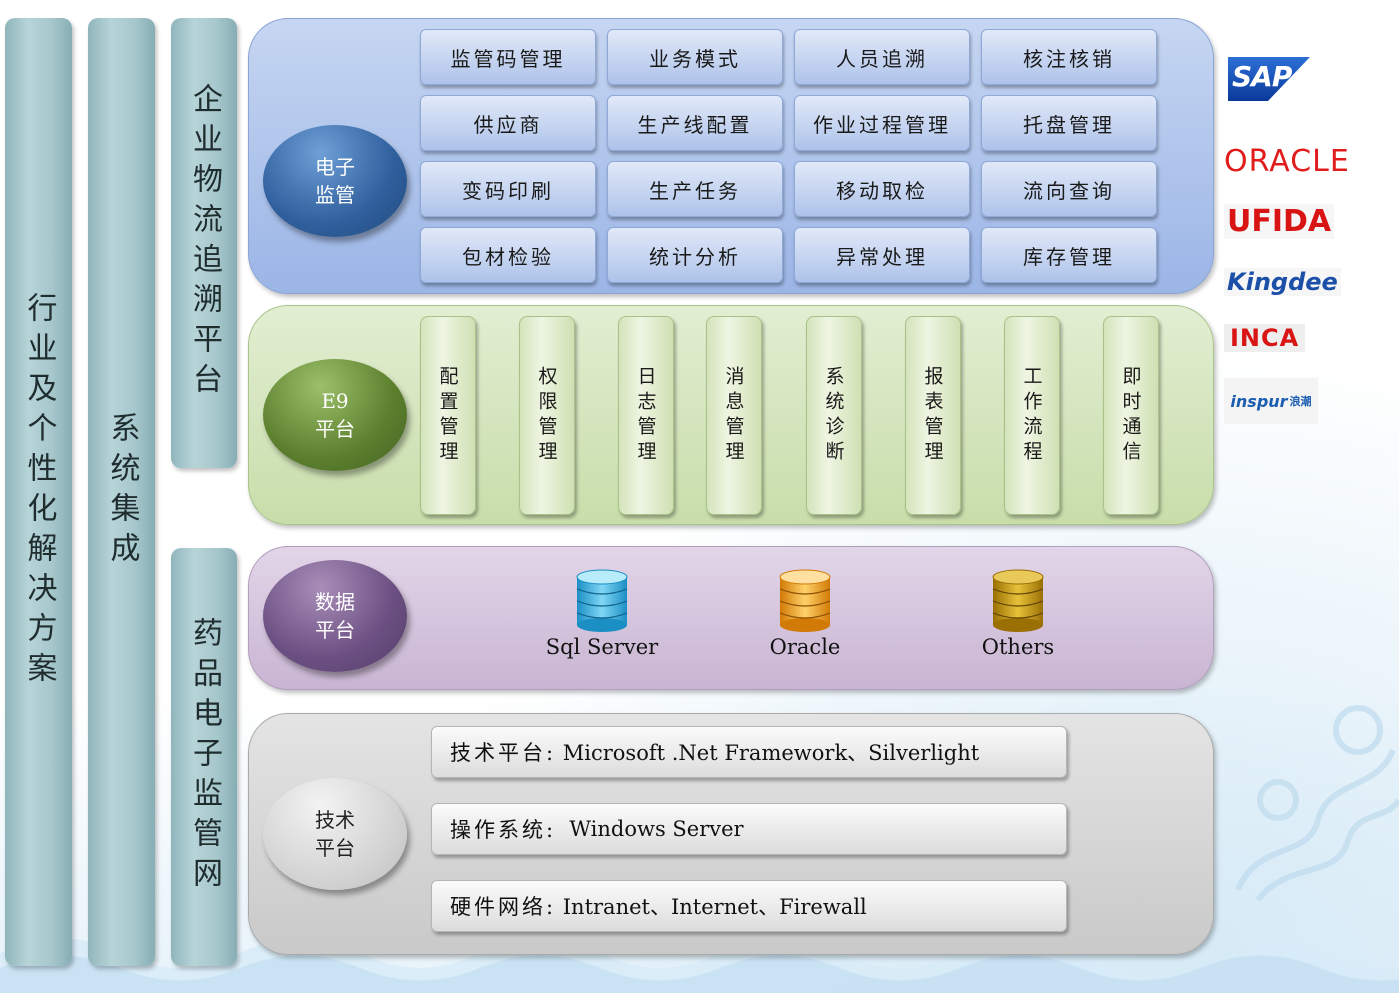  I want to click on ufida-logo: UFIDA, so click(1279, 221).